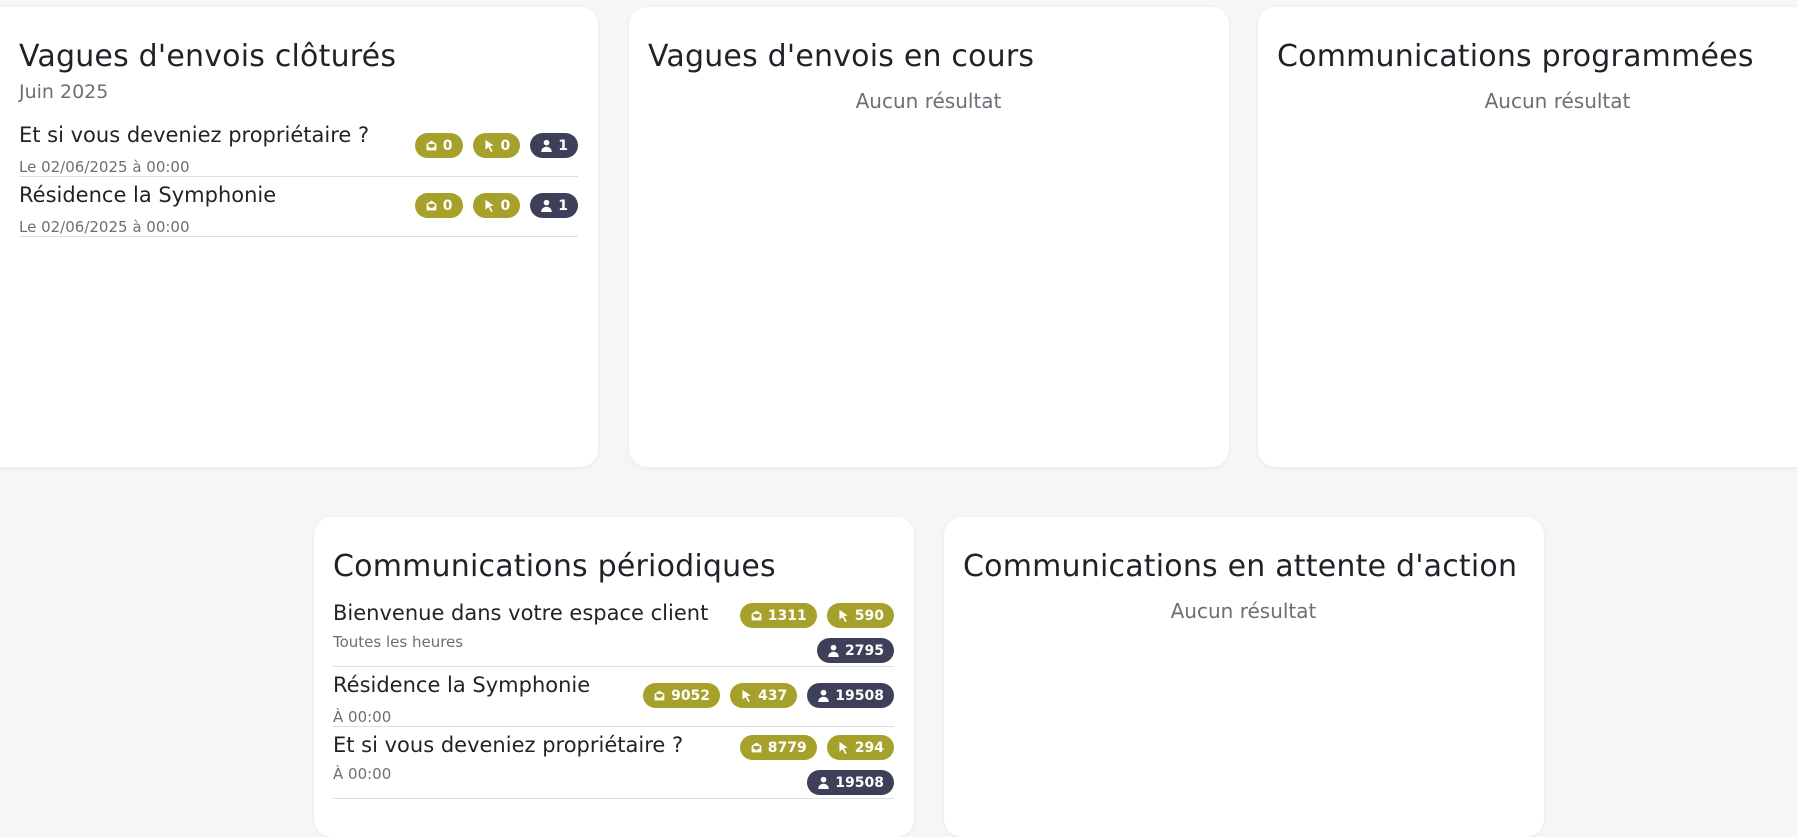 This screenshot has width=1797, height=837. I want to click on opened-badge: 9052, so click(682, 695).